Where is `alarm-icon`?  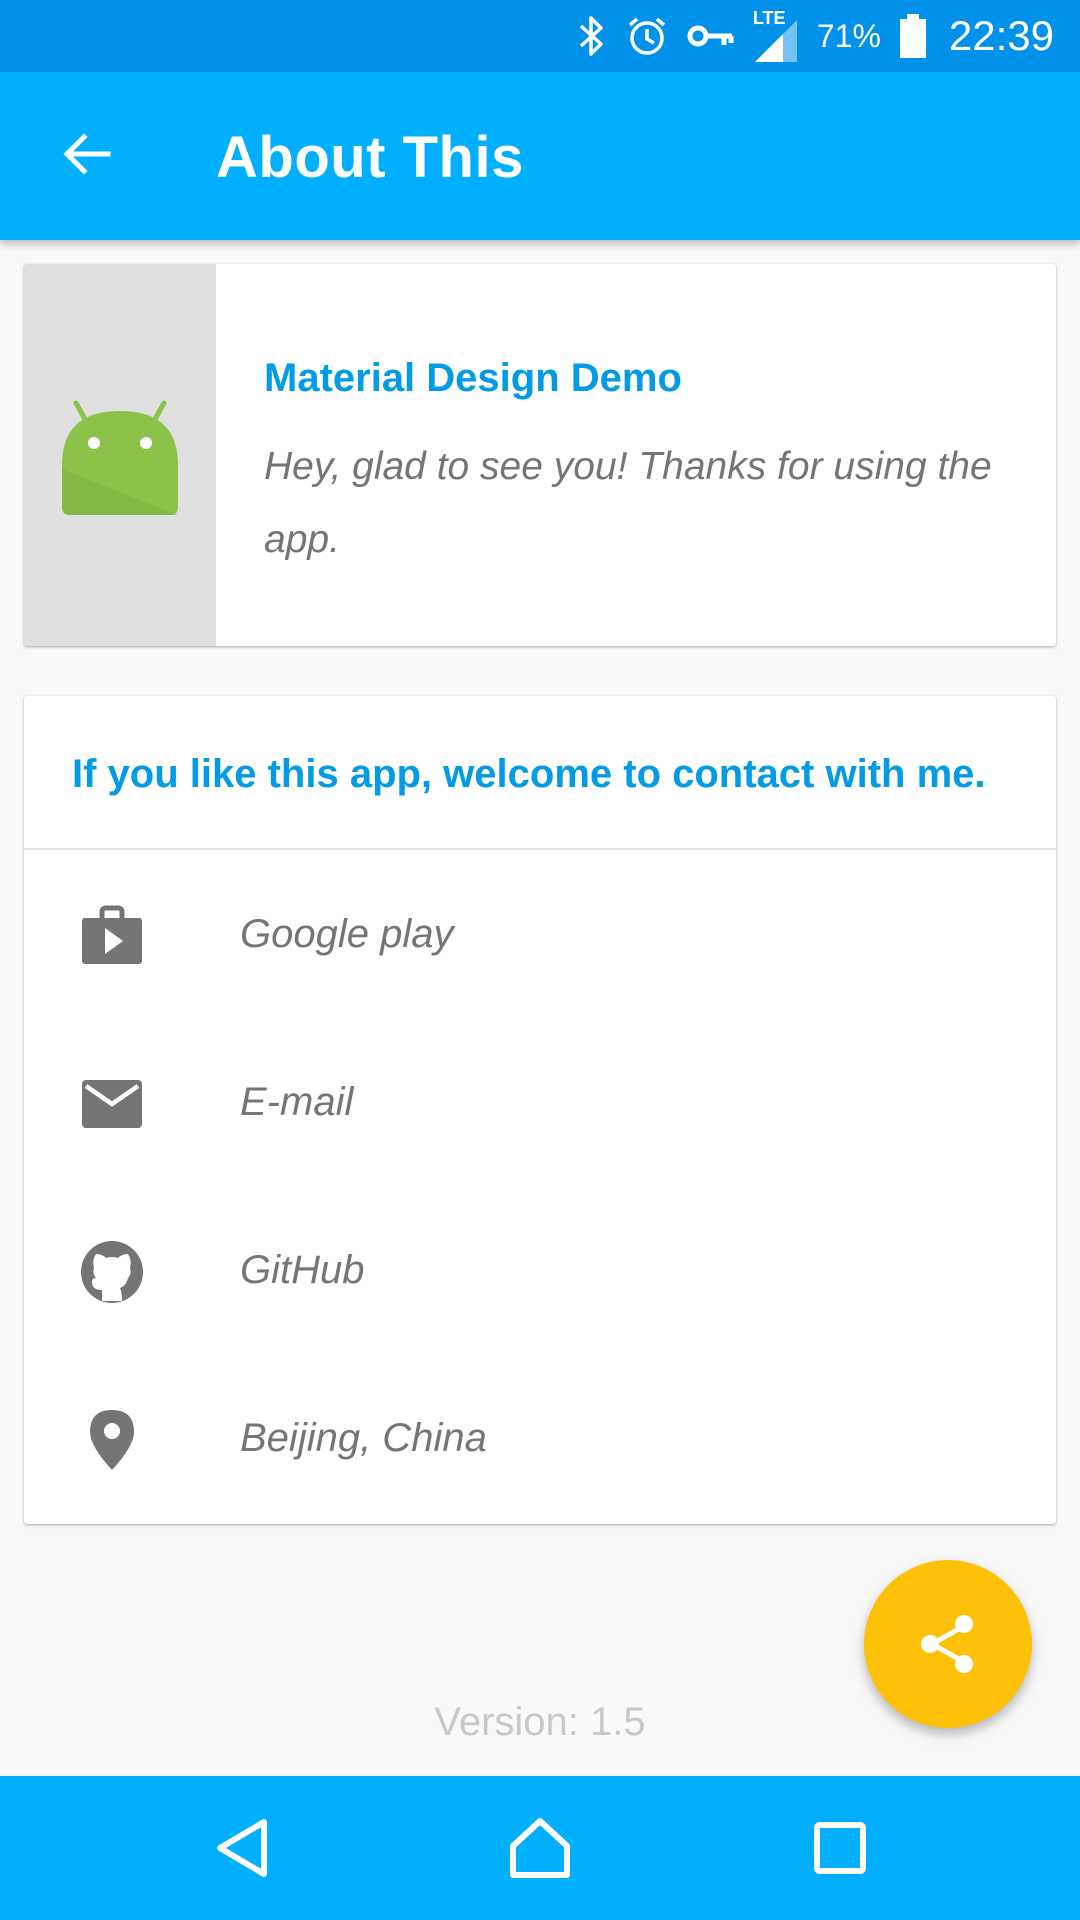 alarm-icon is located at coordinates (647, 36).